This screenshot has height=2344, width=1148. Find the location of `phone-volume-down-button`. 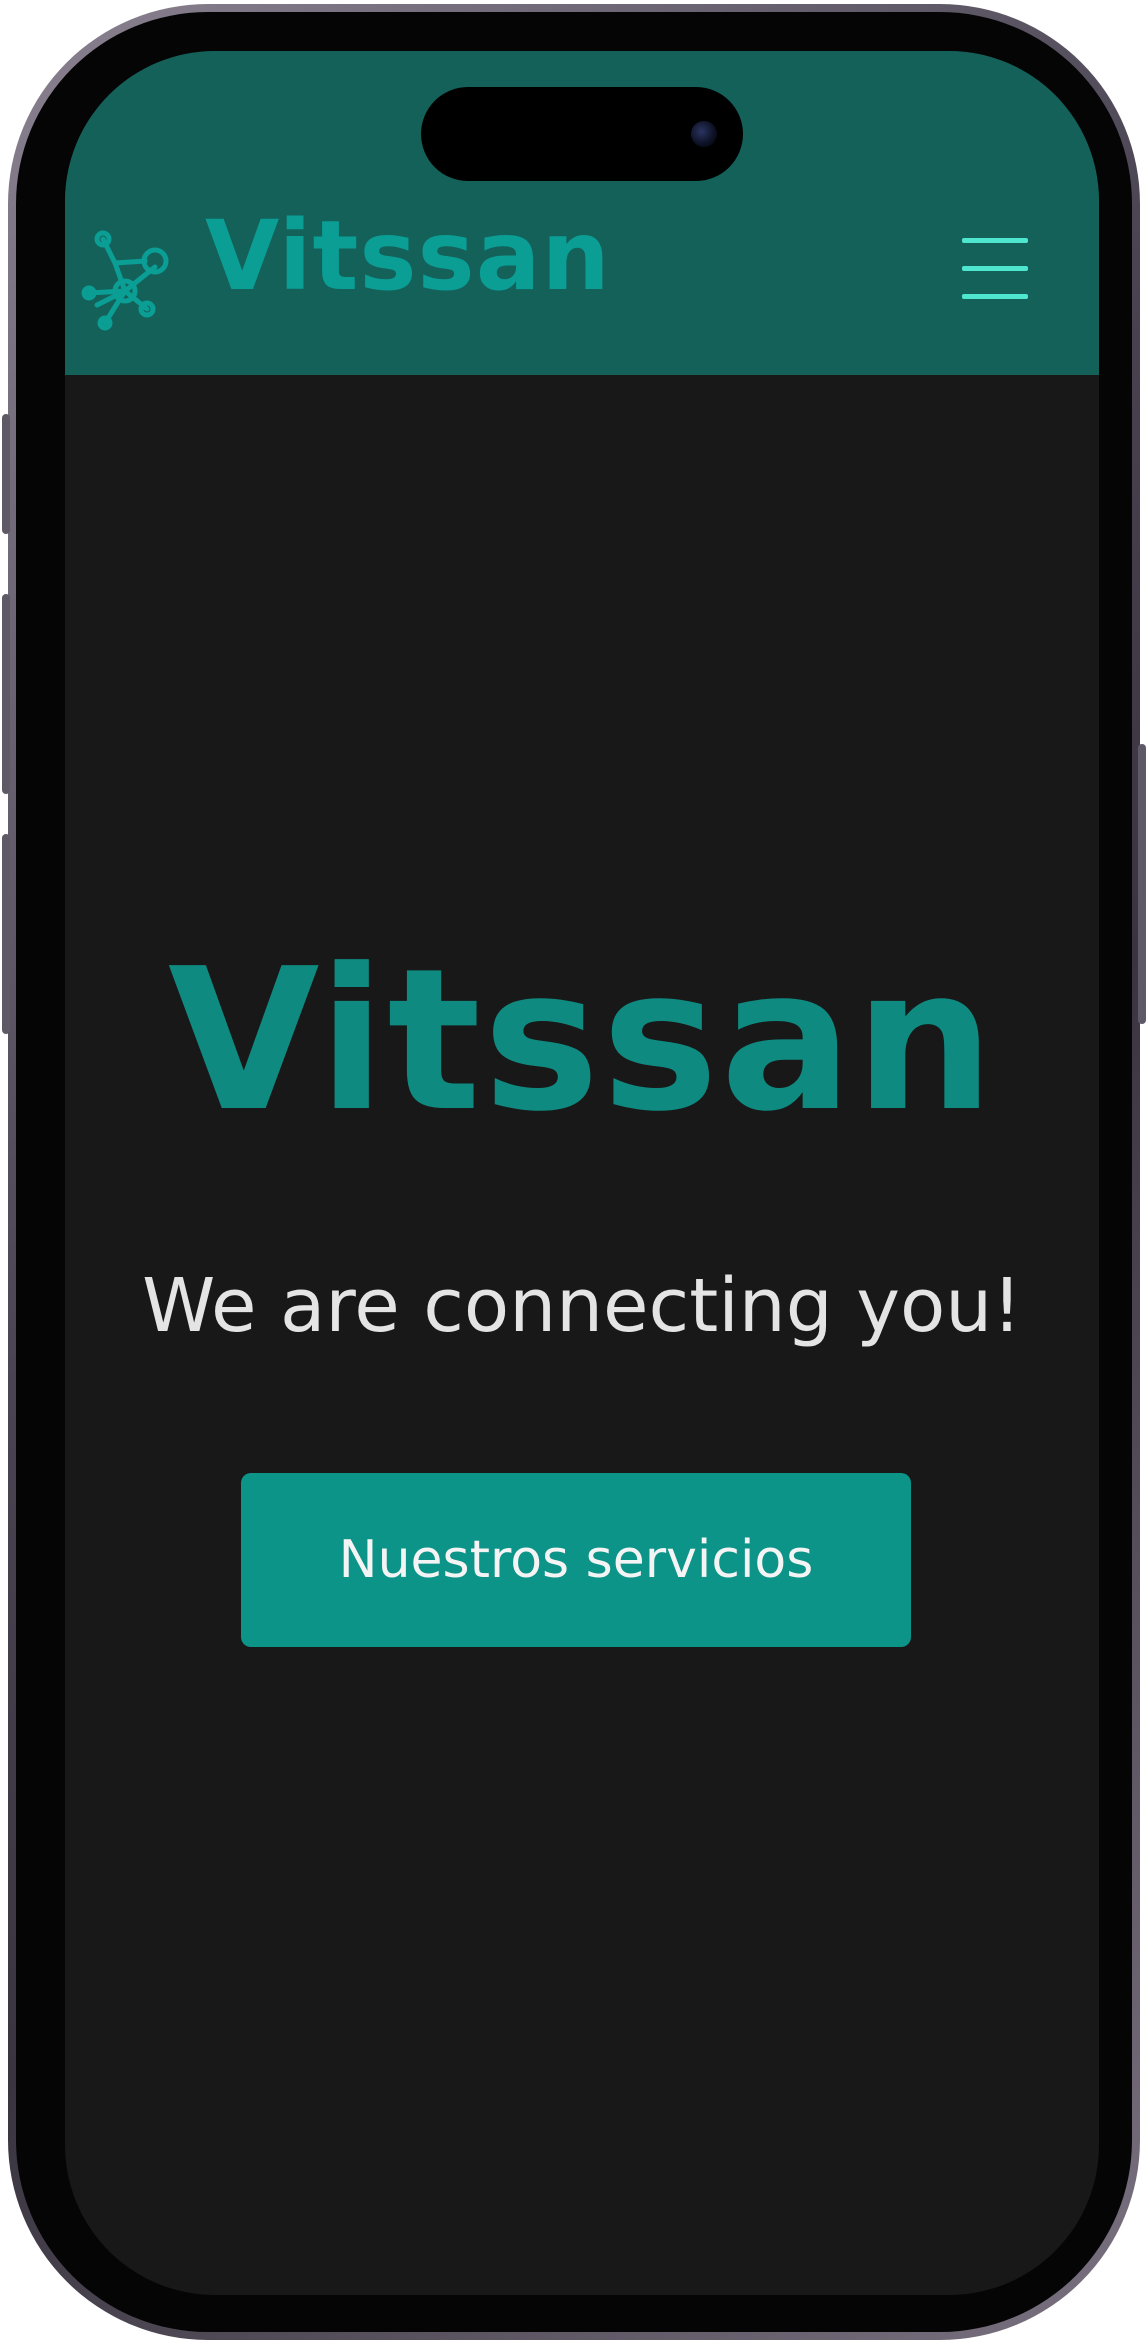

phone-volume-down-button is located at coordinates (6, 934).